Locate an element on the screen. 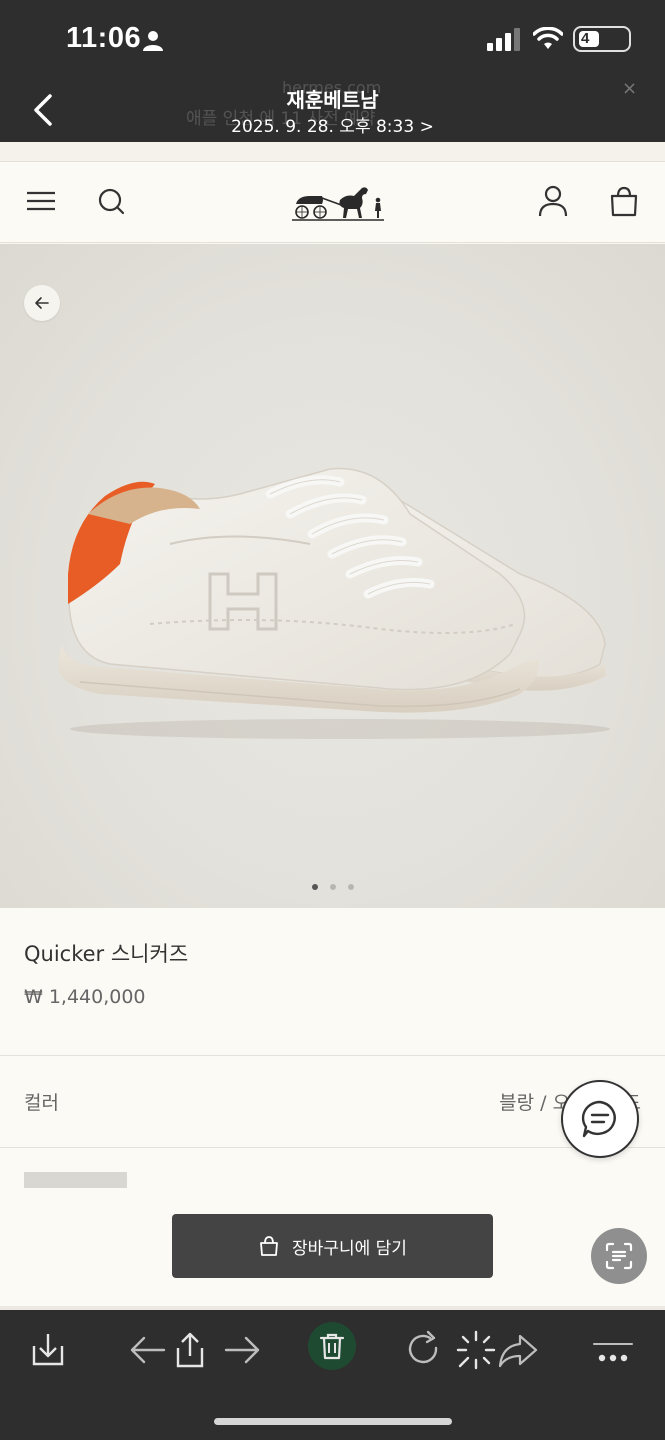  share-icon is located at coordinates (190, 1350).